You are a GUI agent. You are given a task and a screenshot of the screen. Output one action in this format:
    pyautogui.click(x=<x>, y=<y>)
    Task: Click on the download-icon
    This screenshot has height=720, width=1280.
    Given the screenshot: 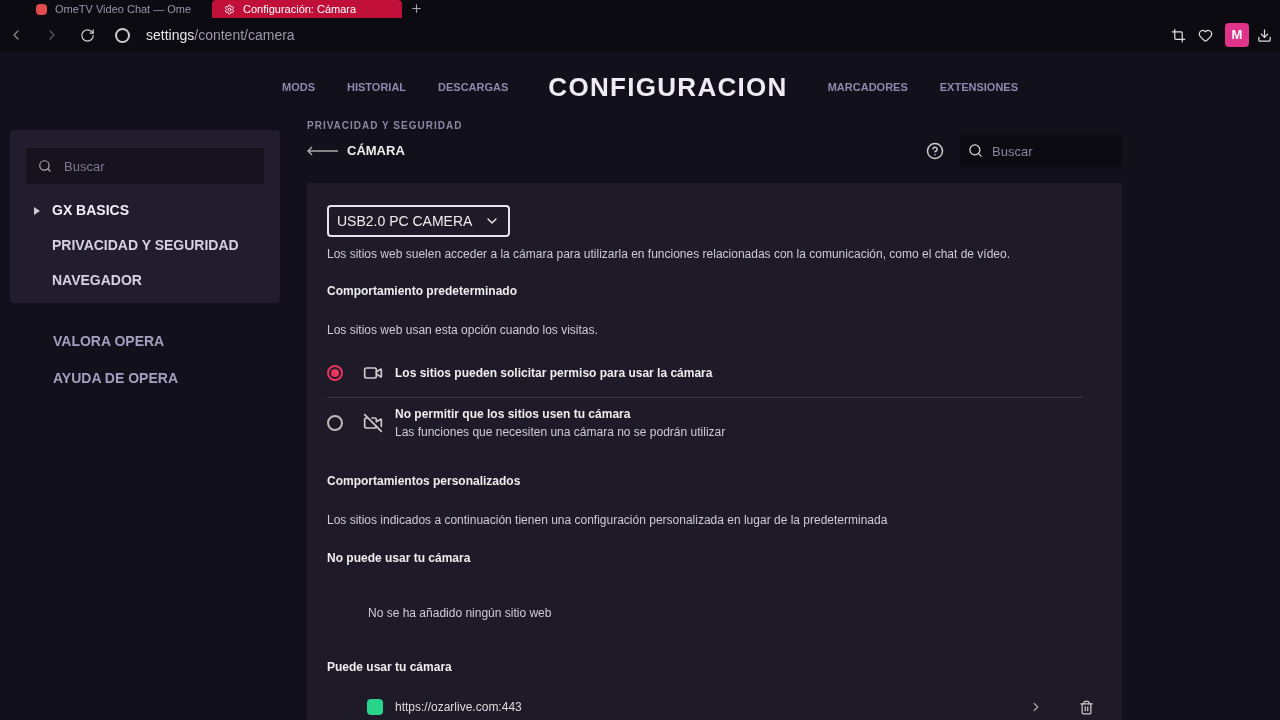 What is the action you would take?
    pyautogui.click(x=1264, y=35)
    